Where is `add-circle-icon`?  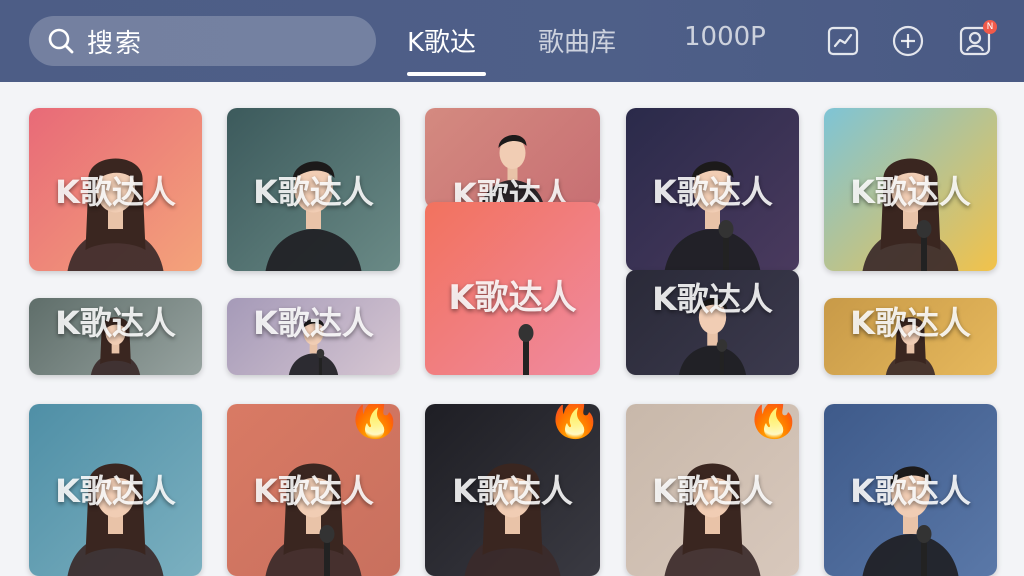
add-circle-icon is located at coordinates (908, 41).